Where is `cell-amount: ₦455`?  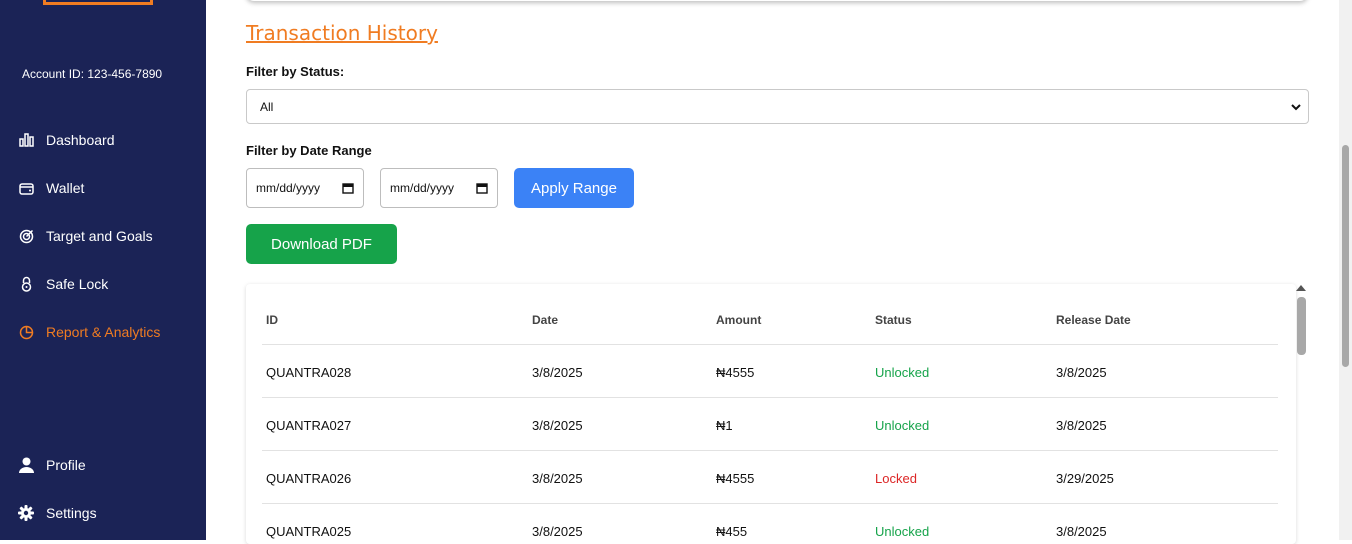 cell-amount: ₦455 is located at coordinates (732, 531).